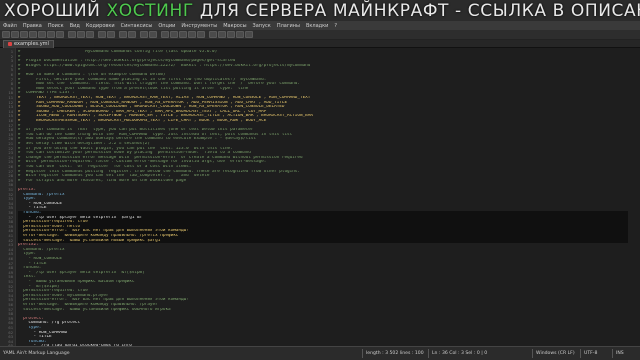  I want to click on menu-item: Поиск, so click(56, 26).